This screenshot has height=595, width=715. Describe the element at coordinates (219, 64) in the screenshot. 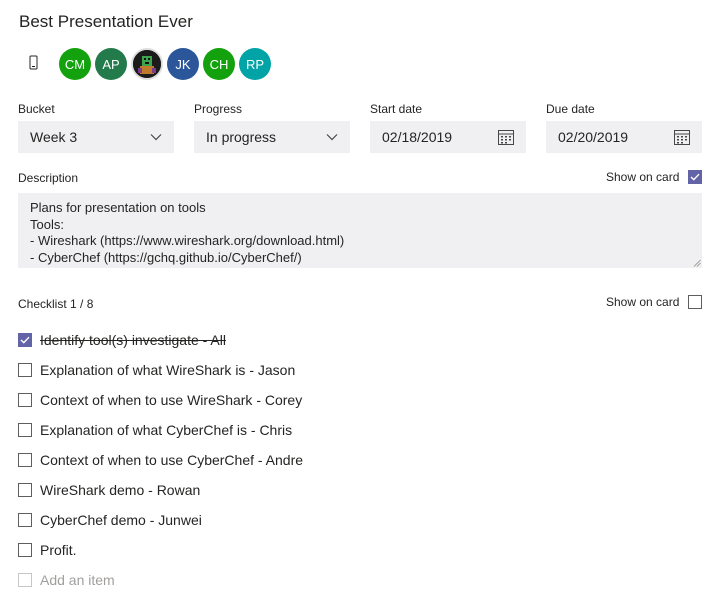

I see `avatar: CH` at that location.